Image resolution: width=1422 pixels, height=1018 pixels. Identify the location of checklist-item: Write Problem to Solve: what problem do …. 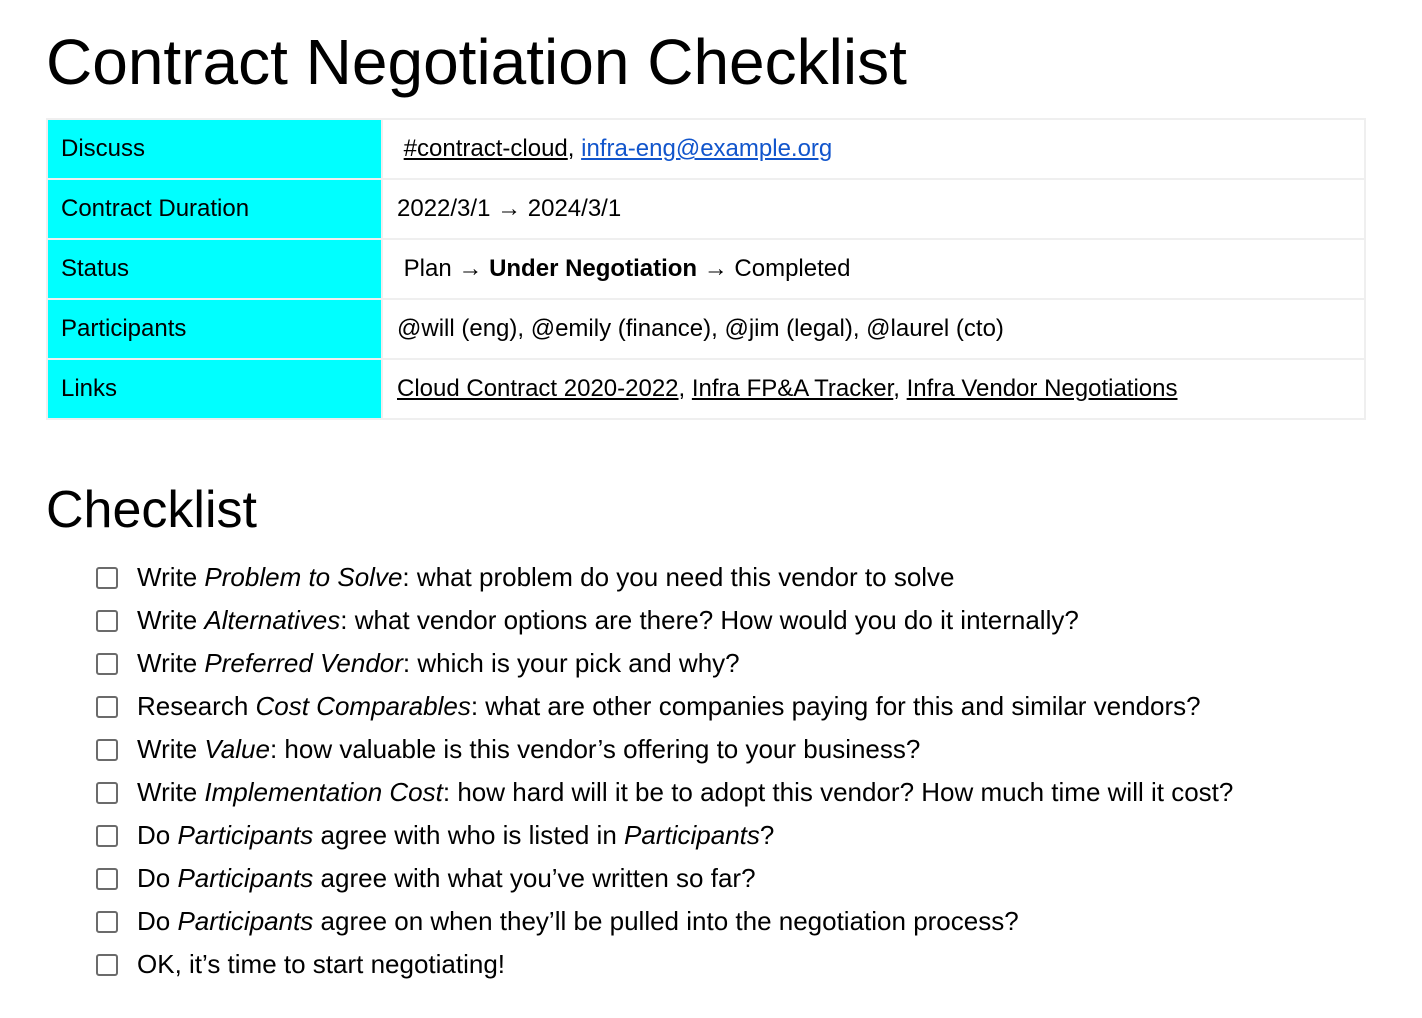
(759, 577).